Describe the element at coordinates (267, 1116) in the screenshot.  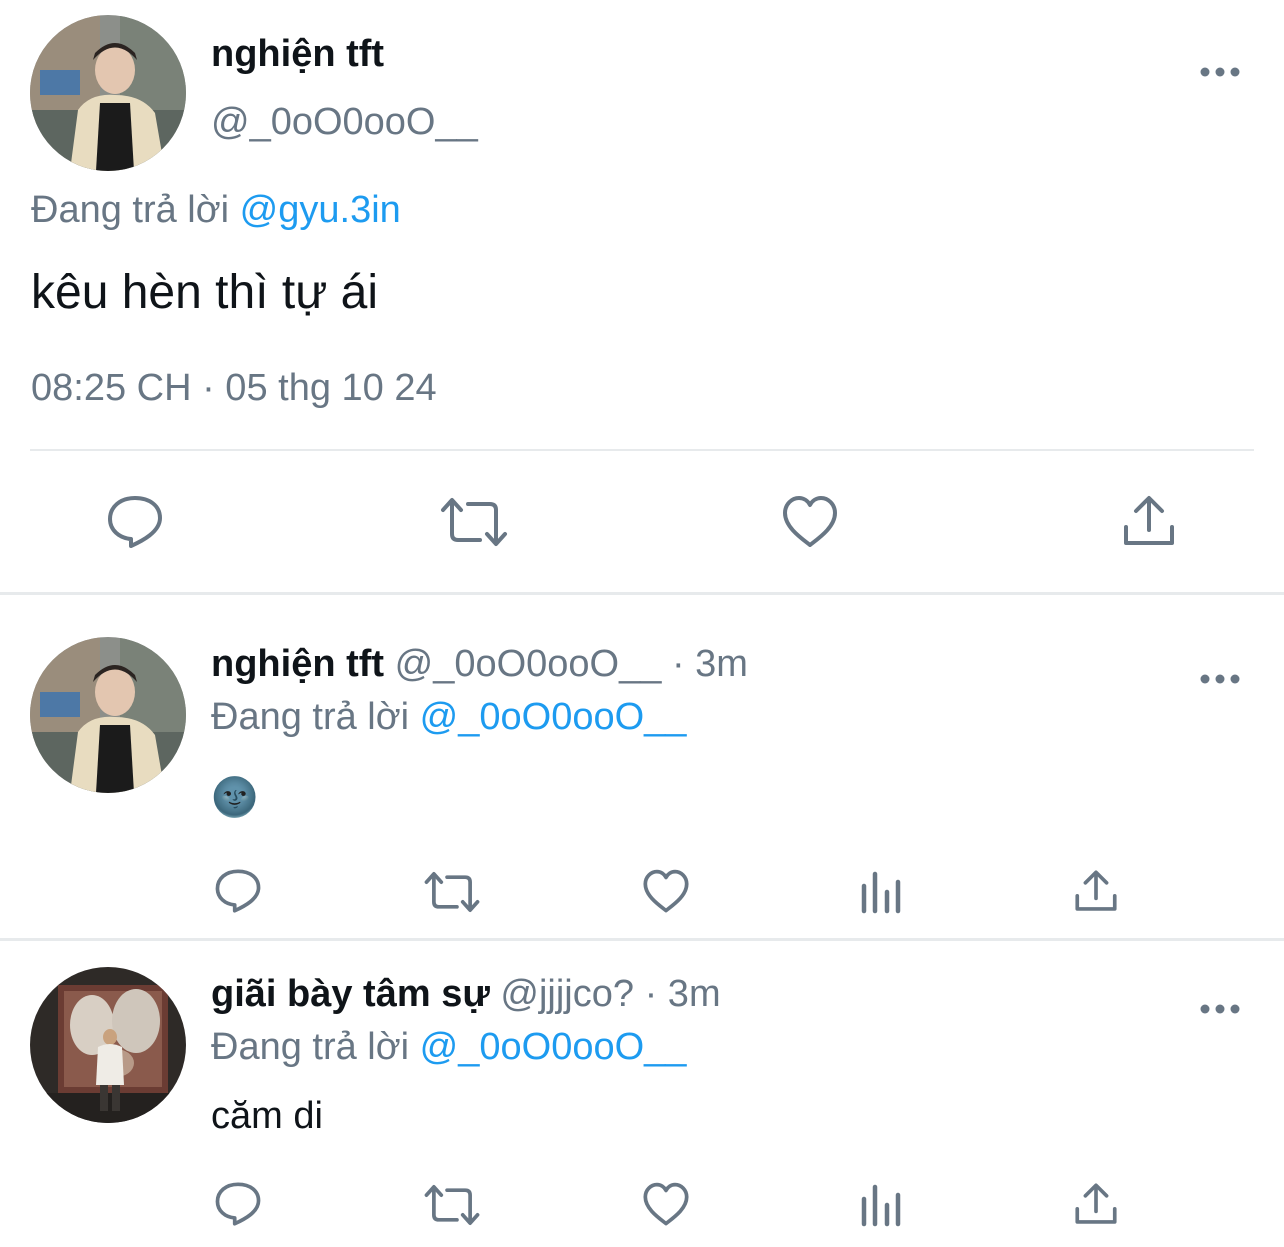
I see `tweet-text: căm di` at that location.